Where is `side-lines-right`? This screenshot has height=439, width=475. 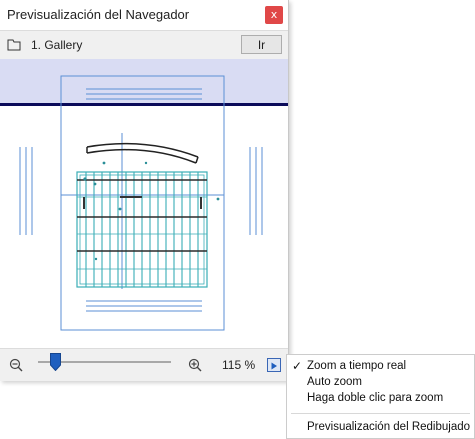 side-lines-right is located at coordinates (256, 191).